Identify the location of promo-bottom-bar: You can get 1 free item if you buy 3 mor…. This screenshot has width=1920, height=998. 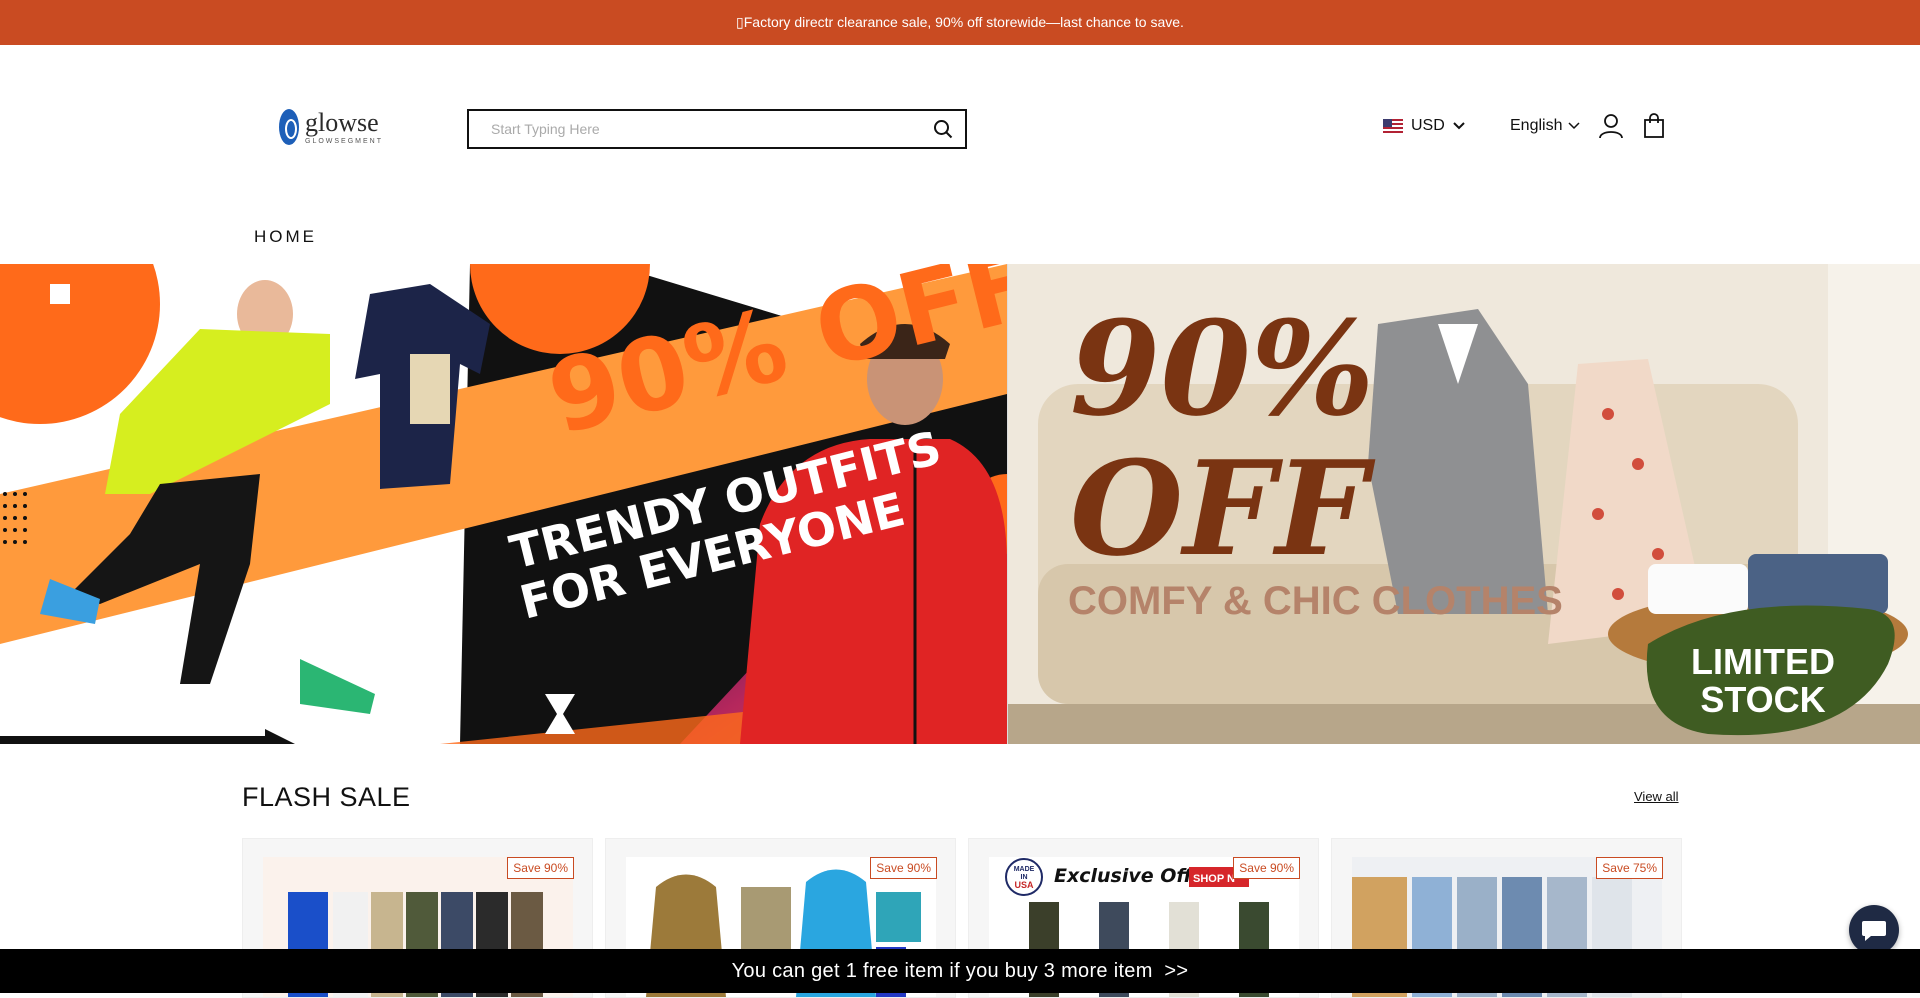
(960, 971).